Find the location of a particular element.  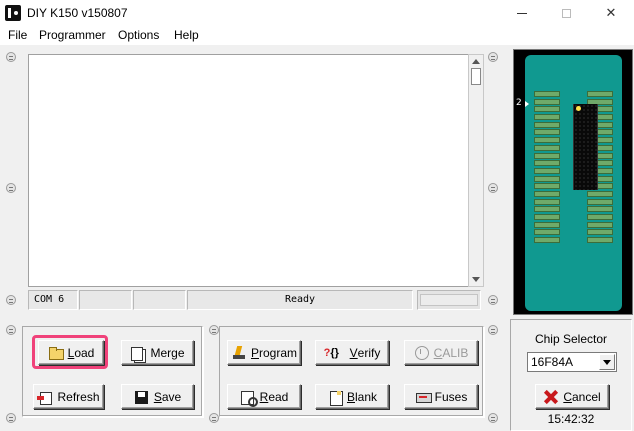

program-label: rogram is located at coordinates (278, 352).